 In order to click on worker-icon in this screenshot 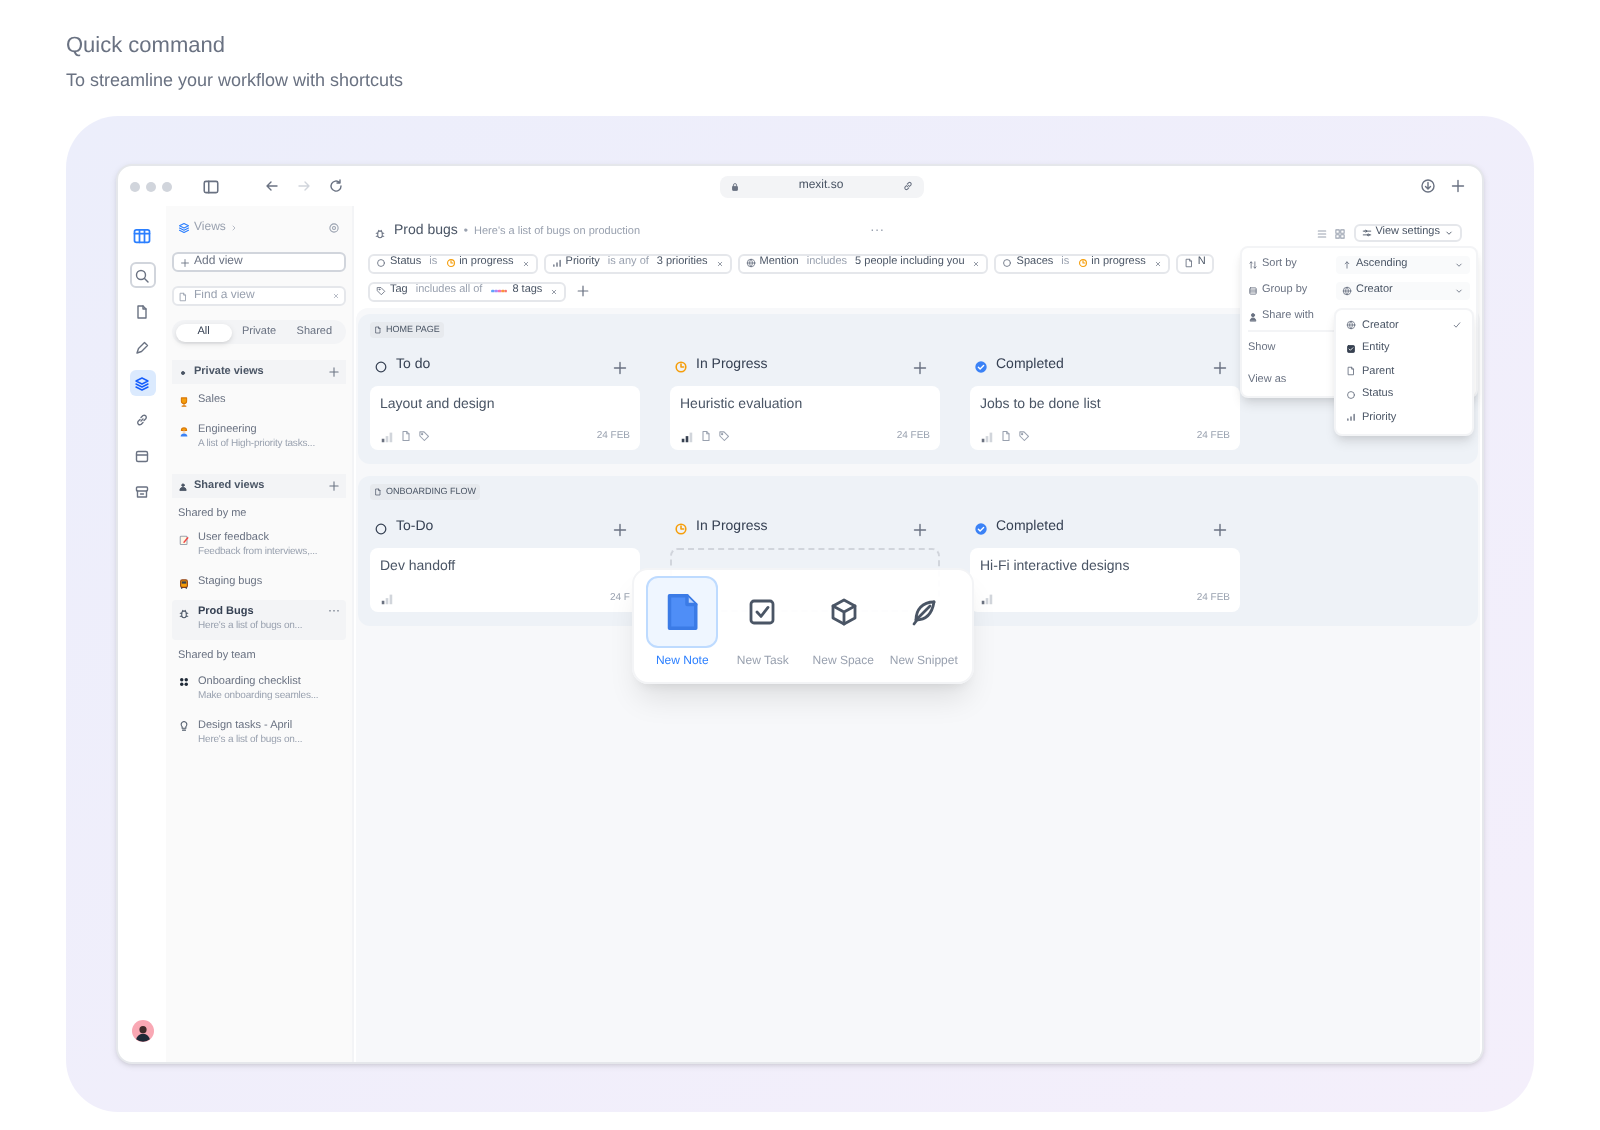, I will do `click(184, 431)`.